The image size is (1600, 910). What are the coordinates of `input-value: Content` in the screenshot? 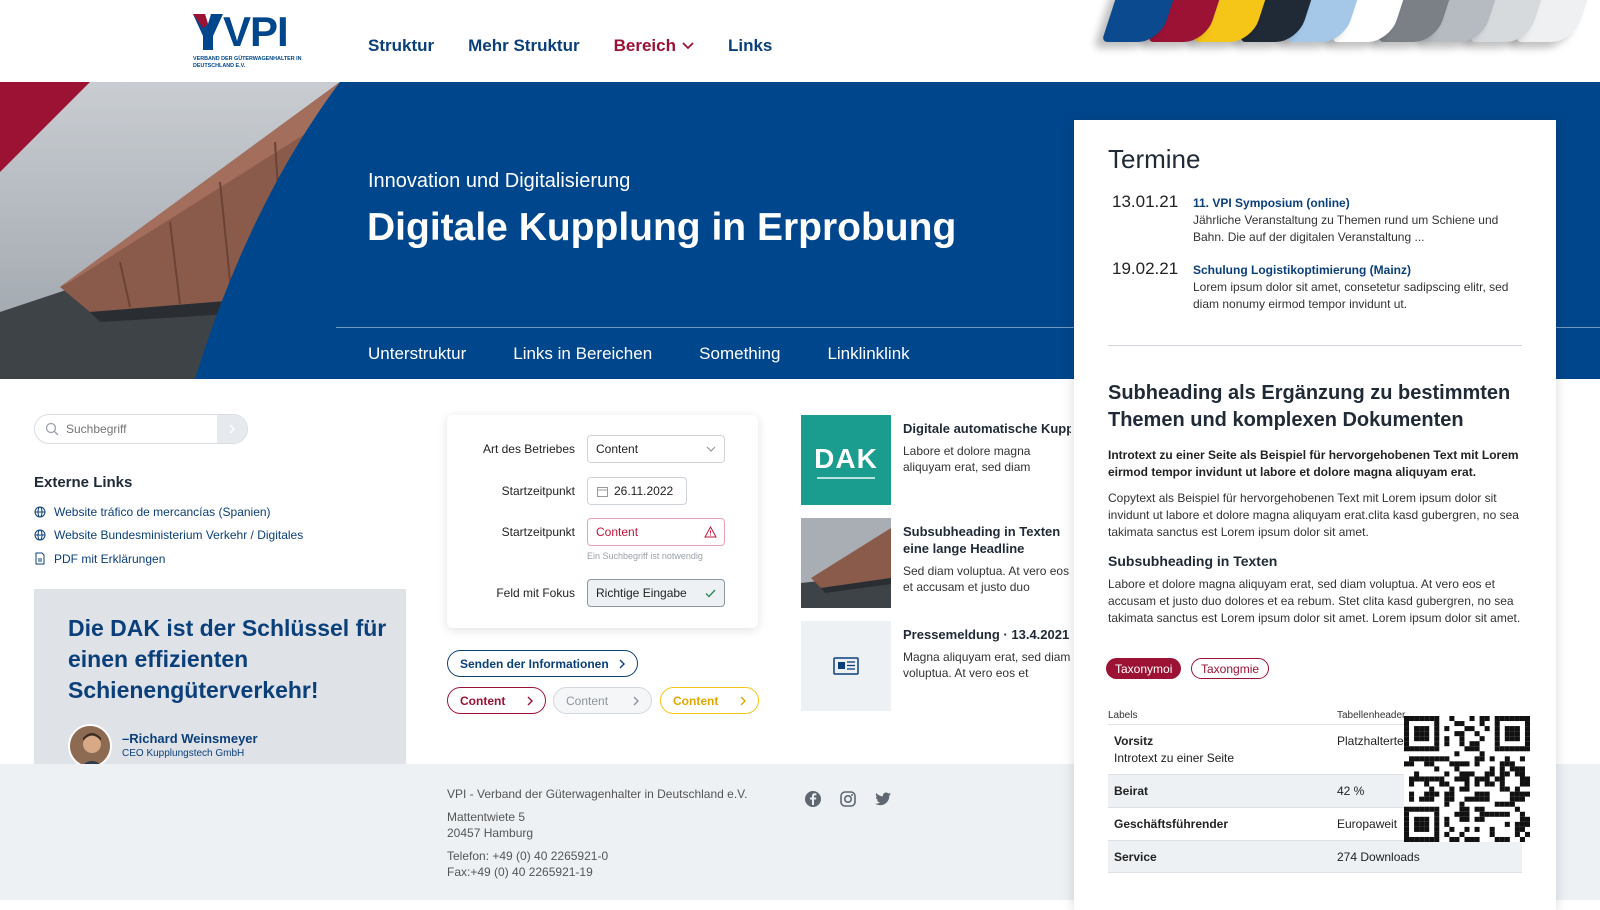 It's located at (617, 532).